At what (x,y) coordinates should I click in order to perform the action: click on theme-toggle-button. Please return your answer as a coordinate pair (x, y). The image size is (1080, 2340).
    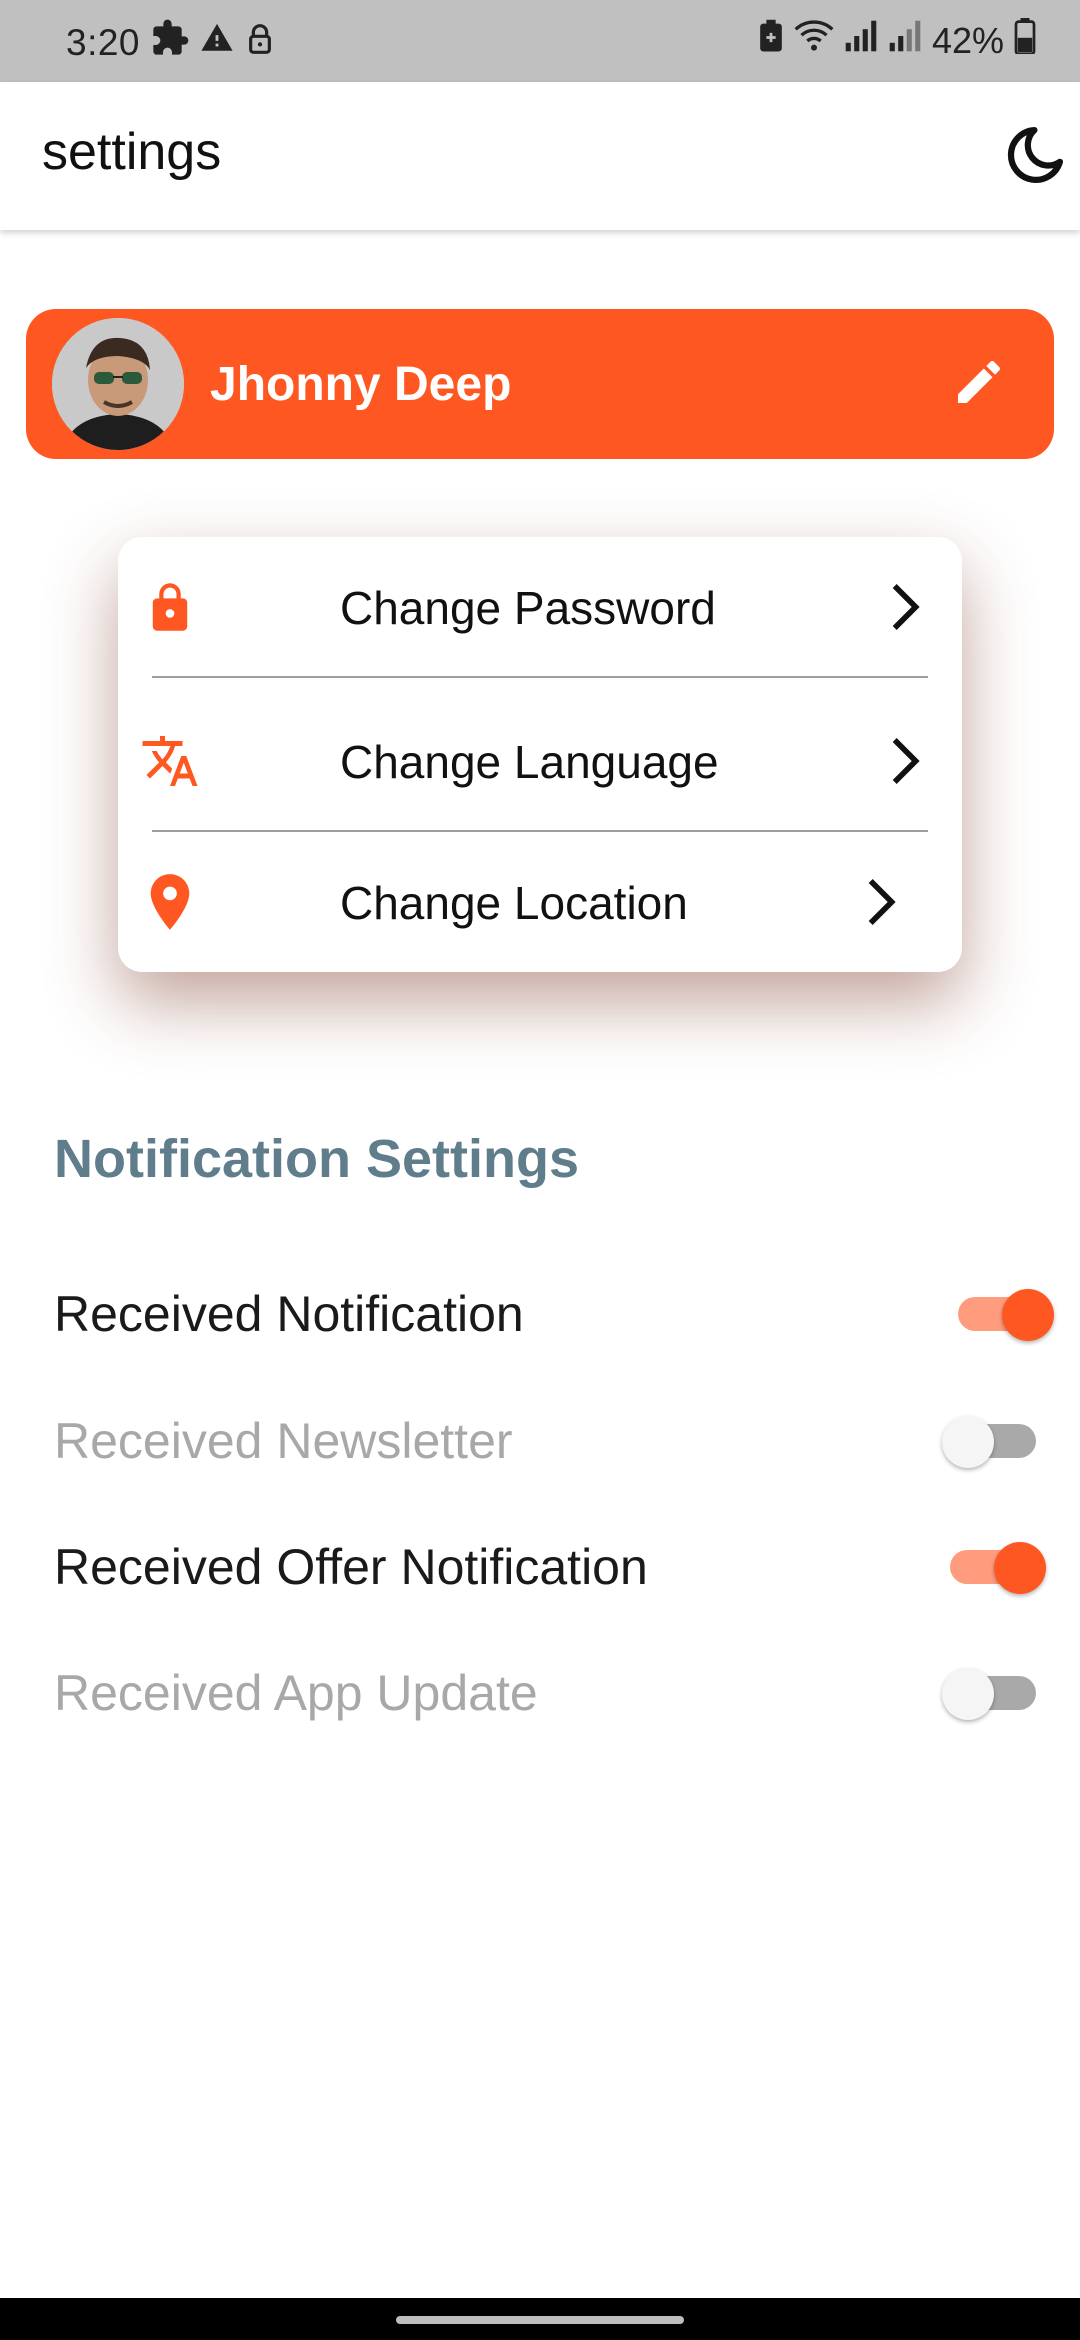
    Looking at the image, I should click on (1033, 159).